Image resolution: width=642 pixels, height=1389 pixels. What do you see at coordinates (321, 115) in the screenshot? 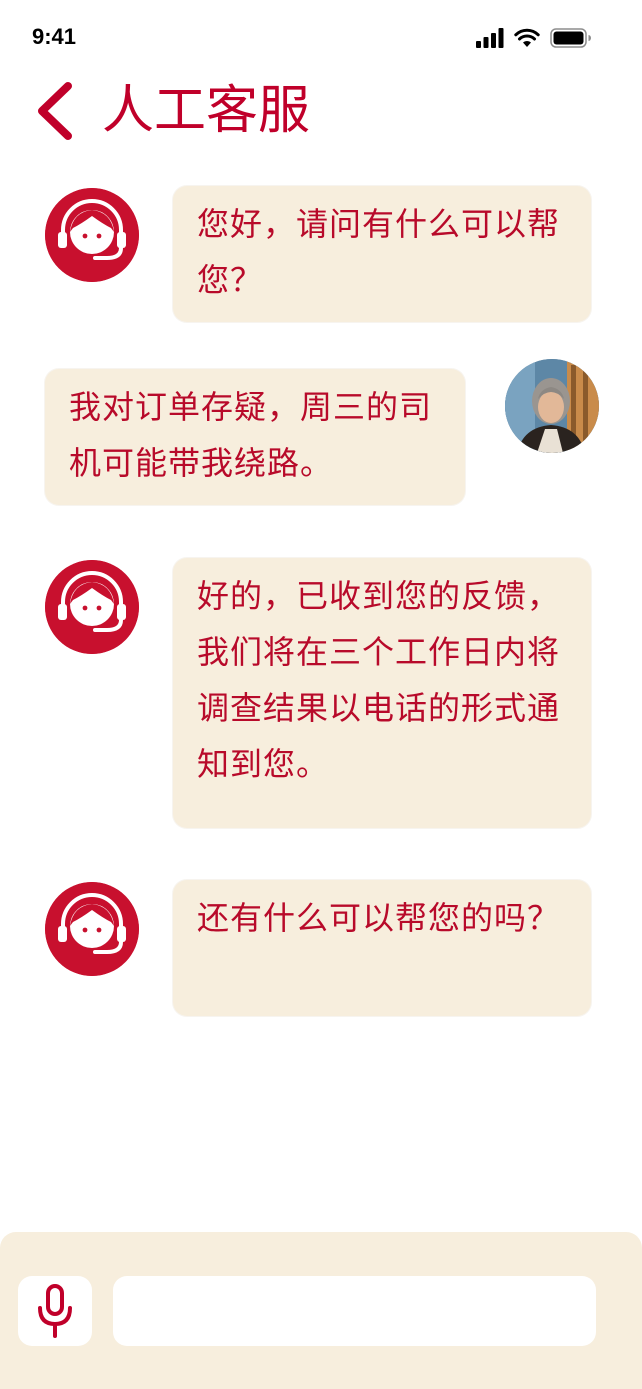
I see `header: 人工客服` at bounding box center [321, 115].